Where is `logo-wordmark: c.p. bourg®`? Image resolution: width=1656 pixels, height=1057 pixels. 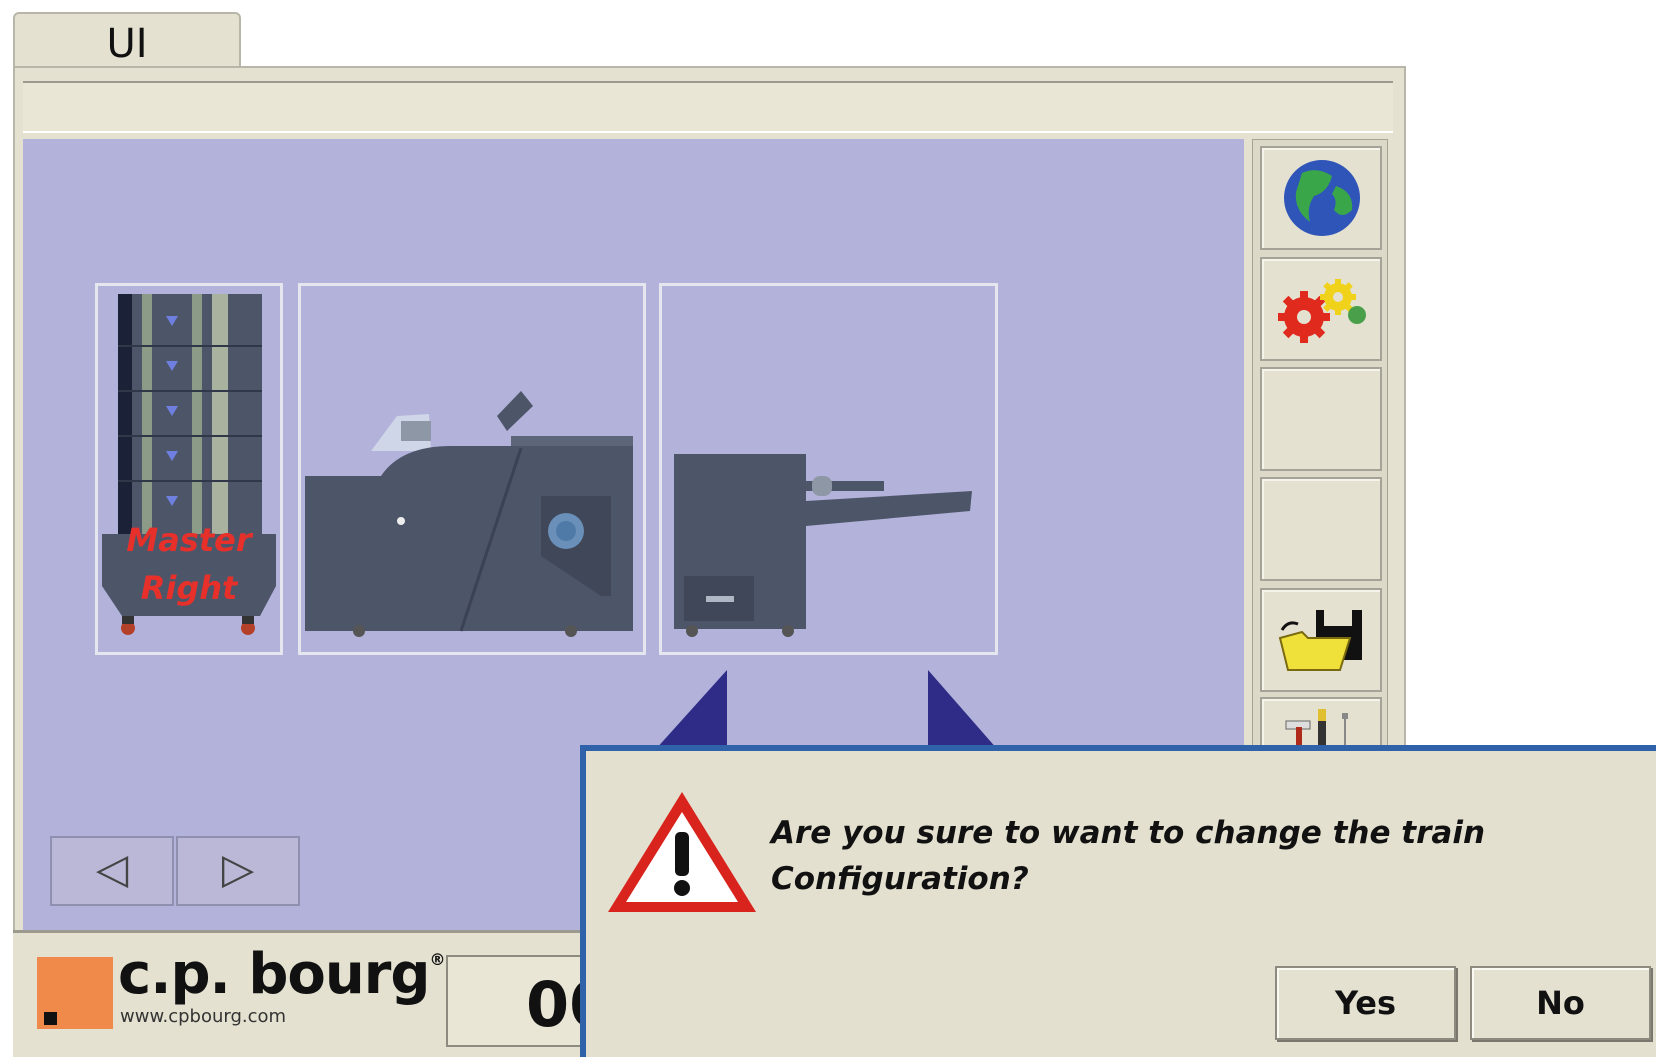
logo-wordmark: c.p. bourg® is located at coordinates (281, 974).